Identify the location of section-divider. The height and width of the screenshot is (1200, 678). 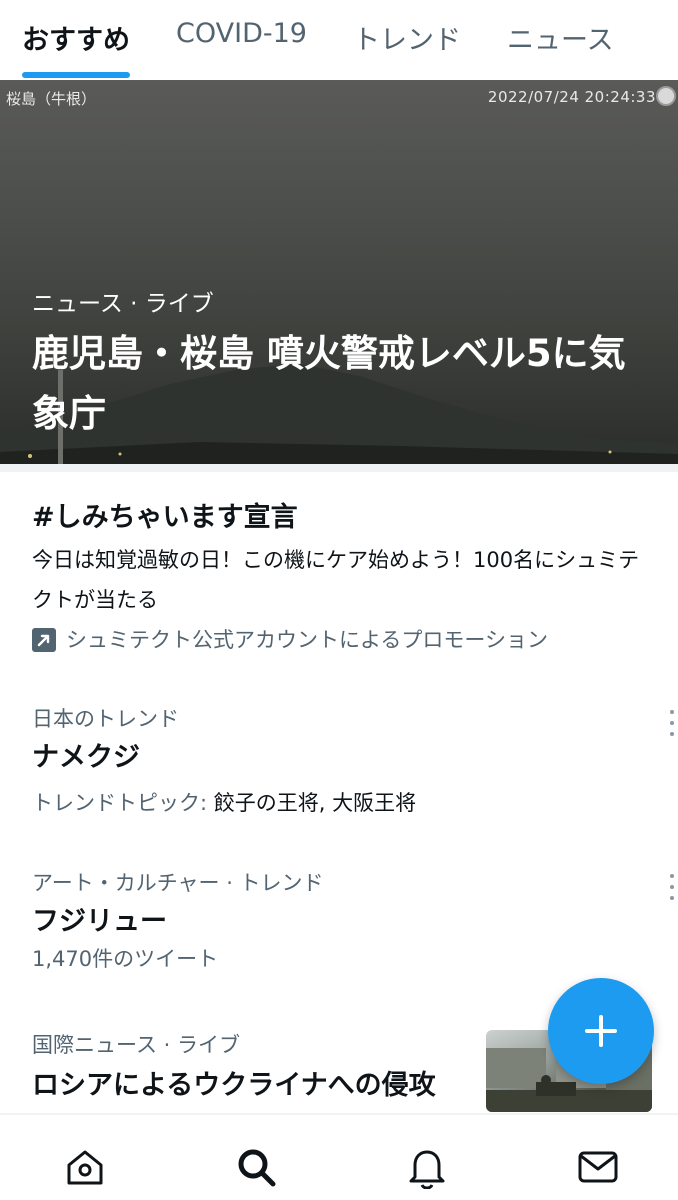
(339, 468).